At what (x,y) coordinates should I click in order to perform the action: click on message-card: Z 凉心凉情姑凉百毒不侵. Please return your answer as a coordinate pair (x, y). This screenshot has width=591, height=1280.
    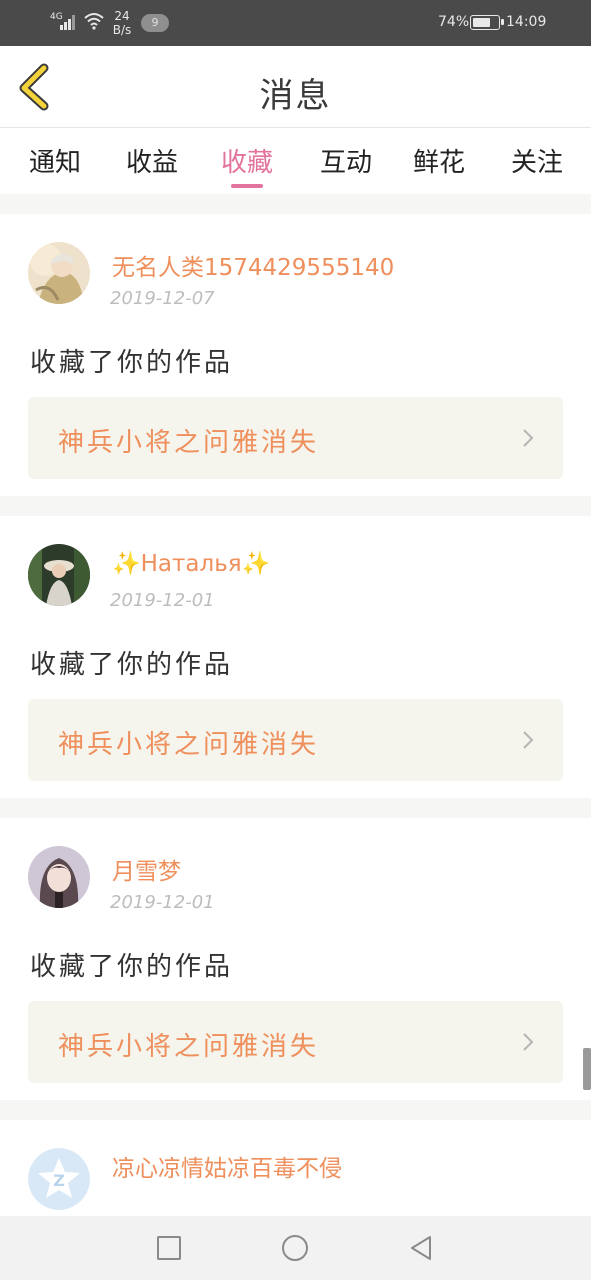
    Looking at the image, I should click on (295, 1168).